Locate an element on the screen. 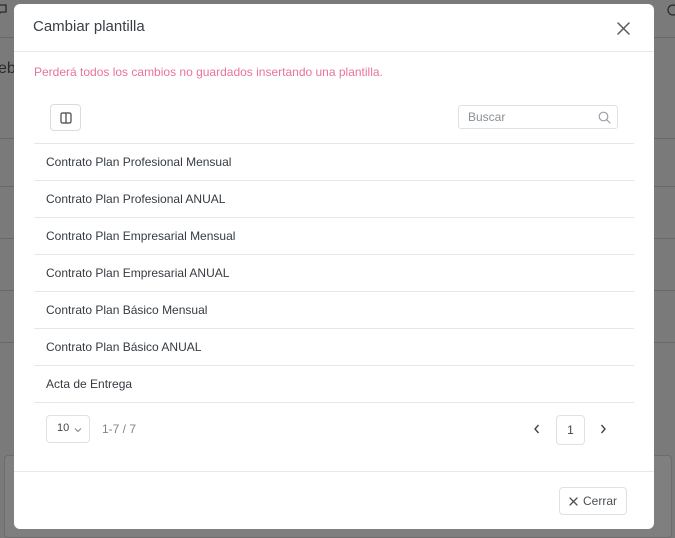 Image resolution: width=675 pixels, height=538 pixels. previous-page-button is located at coordinates (537, 429).